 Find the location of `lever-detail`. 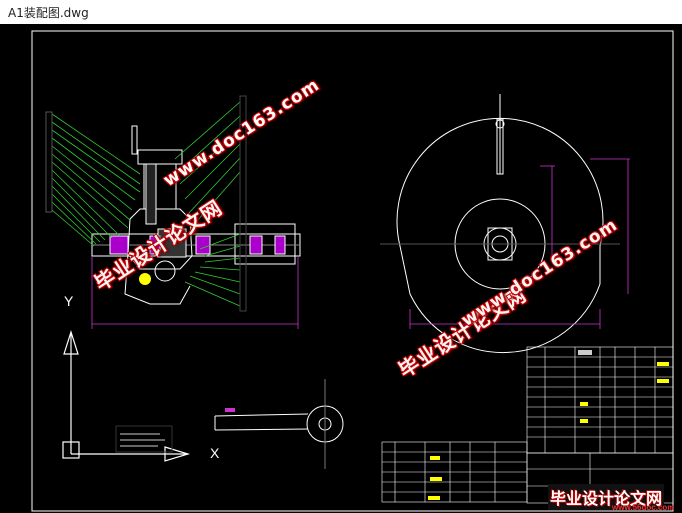

lever-detail is located at coordinates (279, 424).